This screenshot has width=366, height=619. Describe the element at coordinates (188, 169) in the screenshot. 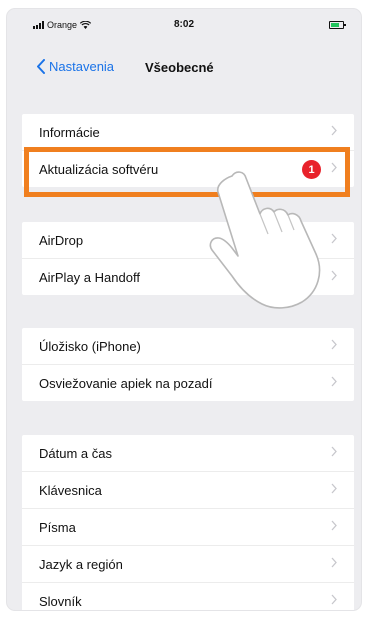

I see `row-software-update: Aktualizácia softvéru 1` at that location.